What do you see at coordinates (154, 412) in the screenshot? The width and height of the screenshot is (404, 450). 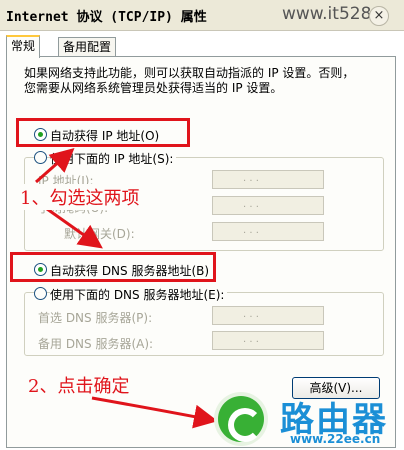 I see `arrow-to-ok` at bounding box center [154, 412].